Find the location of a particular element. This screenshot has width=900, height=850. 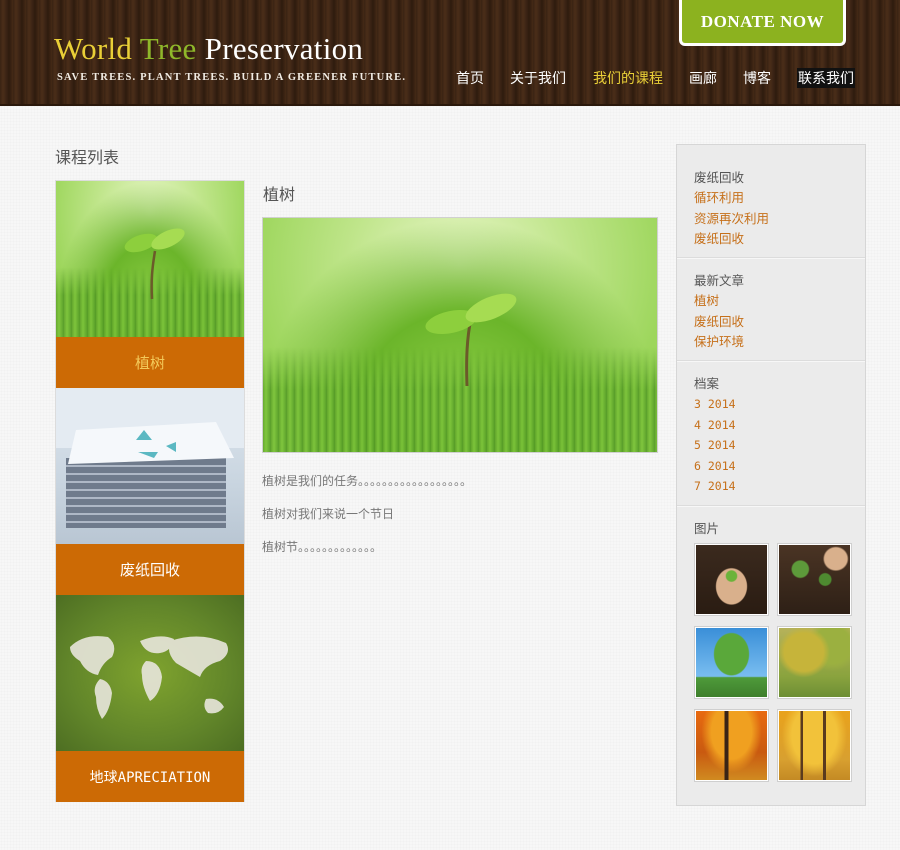

thumb-green-tree is located at coordinates (731, 662).